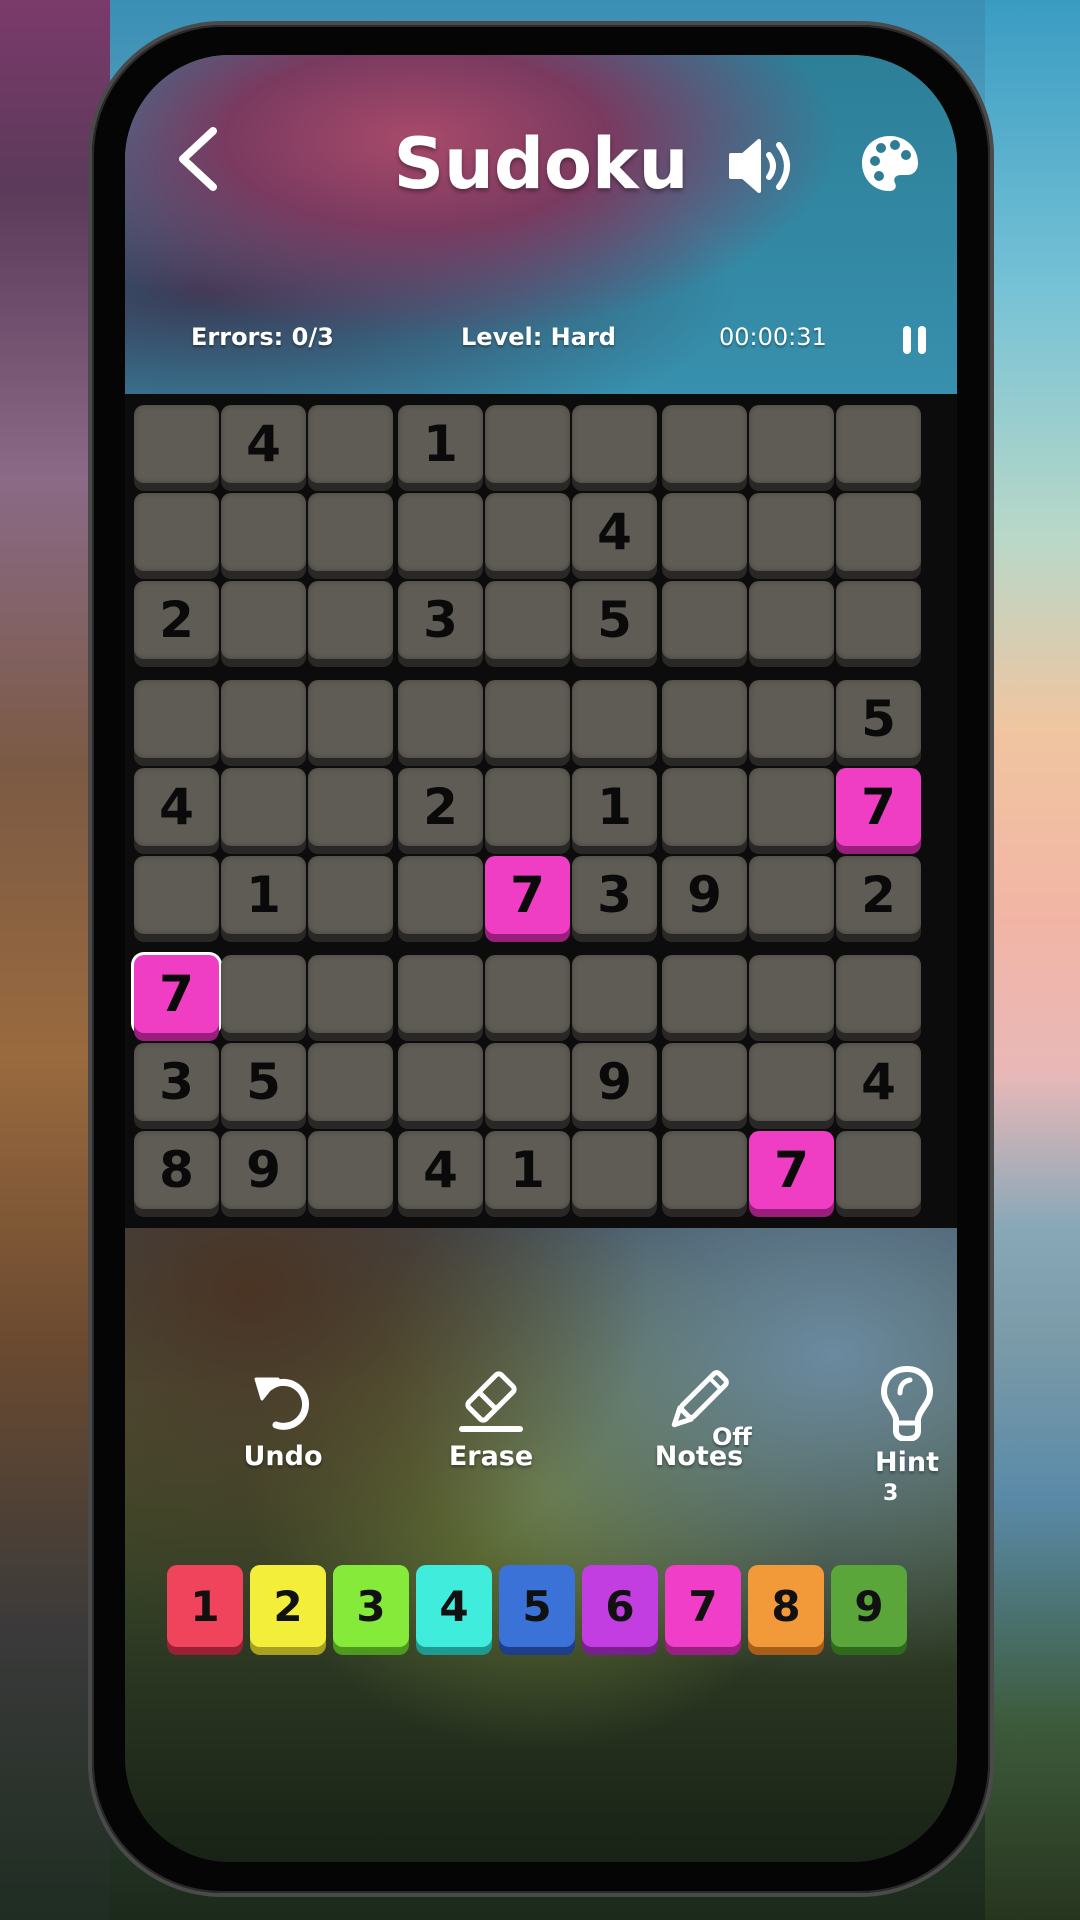 The width and height of the screenshot is (1080, 1920). I want to click on sudoku-cell-r2-c9, so click(878, 532).